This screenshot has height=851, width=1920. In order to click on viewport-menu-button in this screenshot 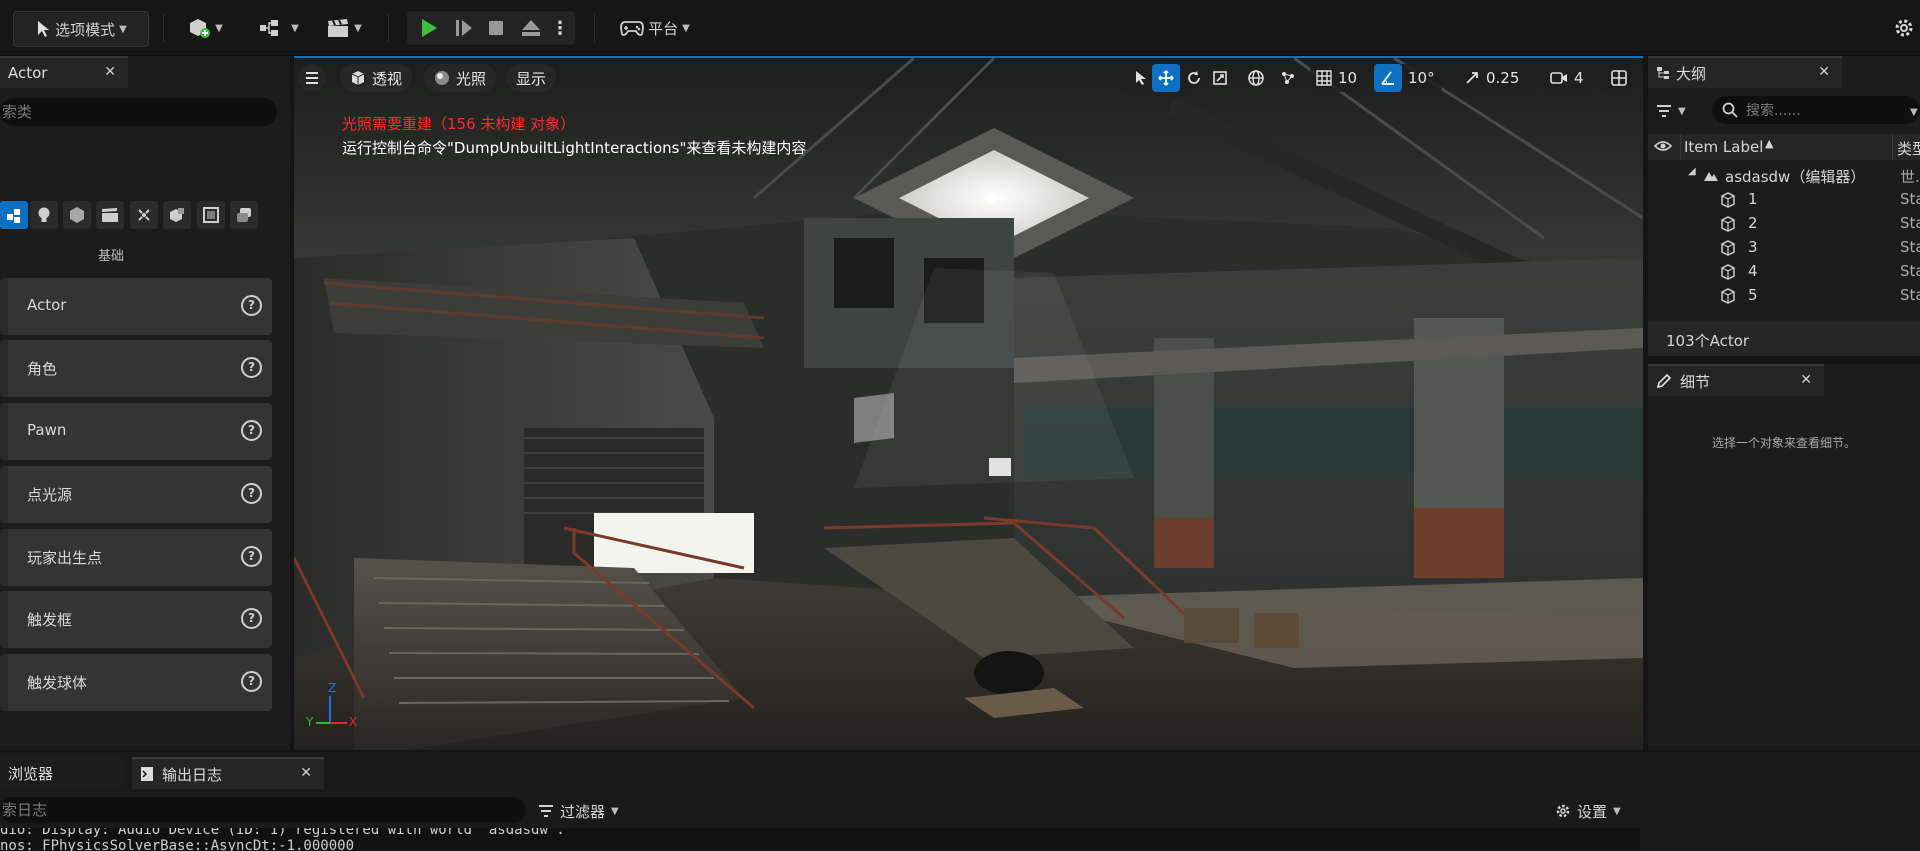, I will do `click(312, 78)`.